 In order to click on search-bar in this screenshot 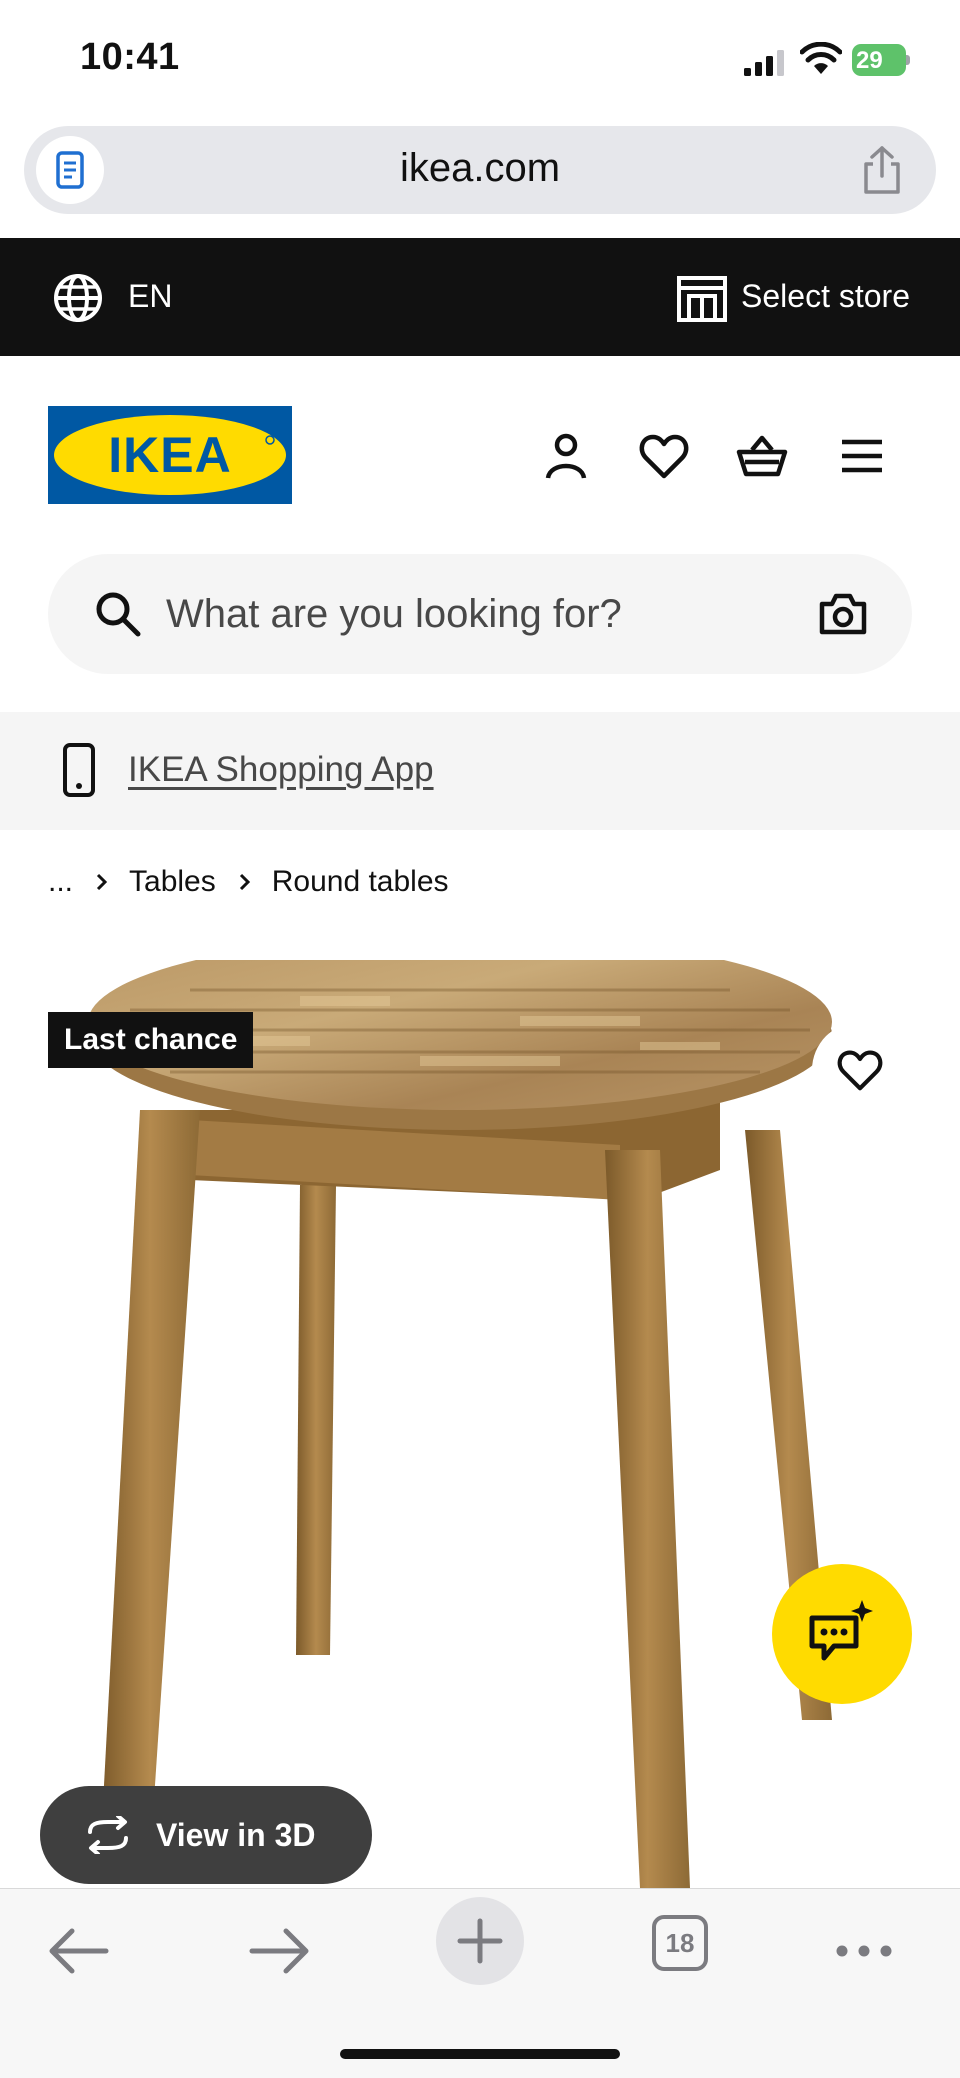, I will do `click(480, 614)`.